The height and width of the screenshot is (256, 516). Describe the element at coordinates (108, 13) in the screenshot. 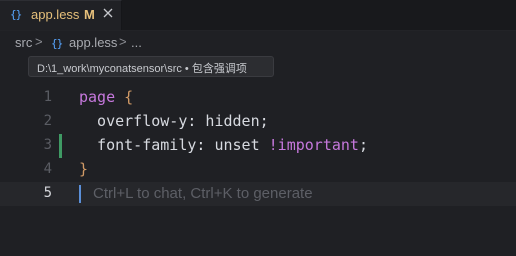

I see `close-icon` at that location.